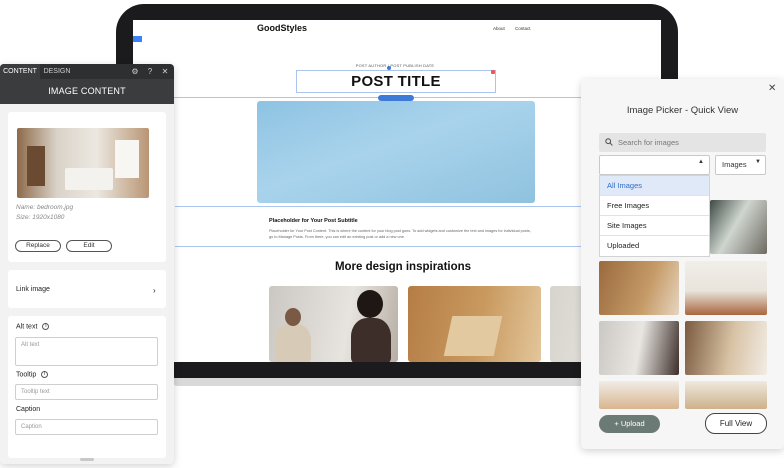 The height and width of the screenshot is (468, 784). I want to click on menu-item-uploaded: Uploaded, so click(654, 246).